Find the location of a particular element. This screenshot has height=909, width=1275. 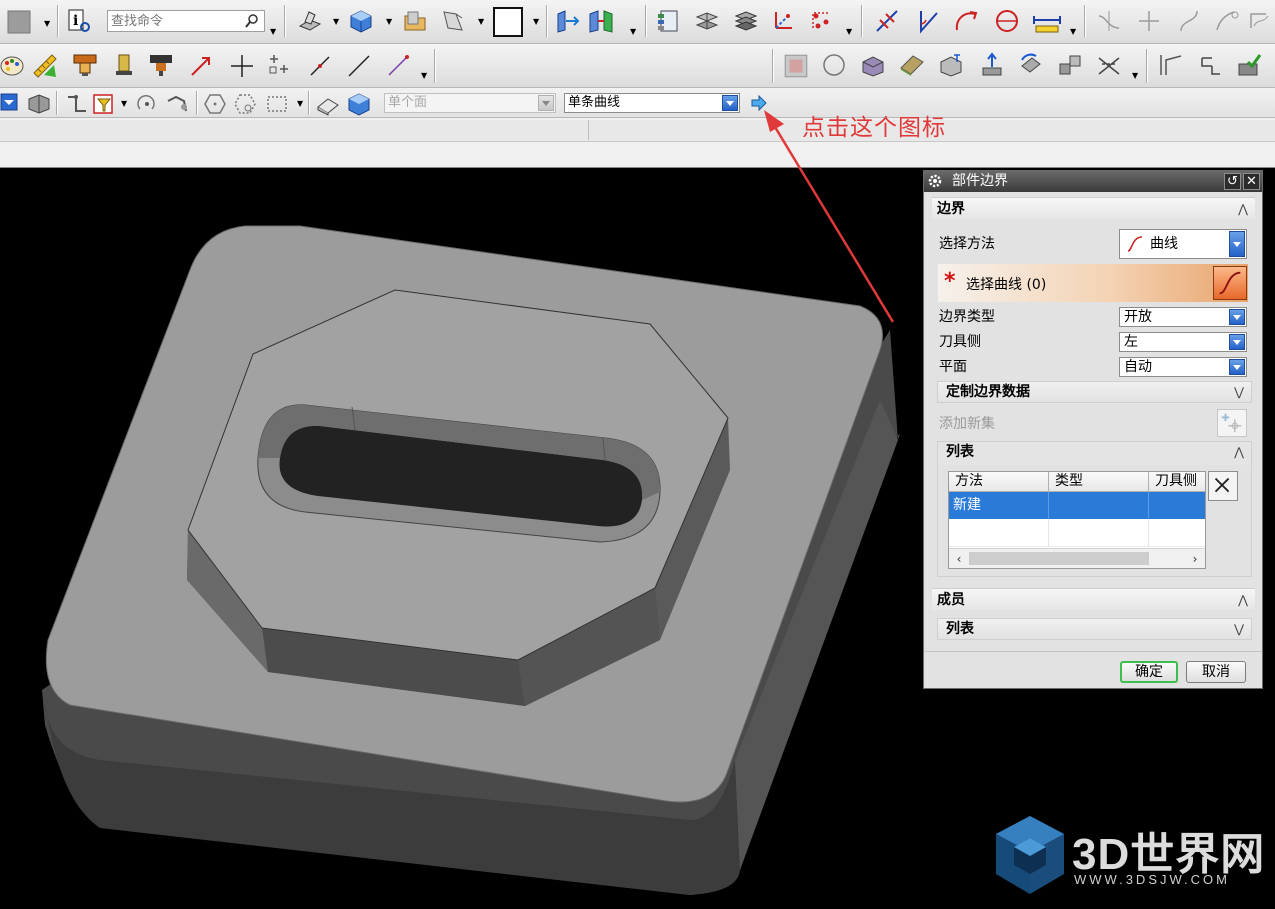

ok-button: 确定 is located at coordinates (1149, 672).